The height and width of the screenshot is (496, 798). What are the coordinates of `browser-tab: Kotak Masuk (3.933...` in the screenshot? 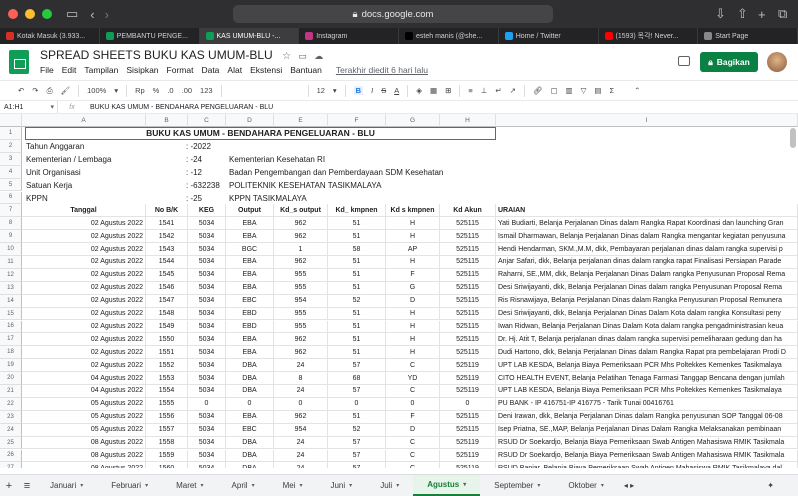 It's located at (50, 36).